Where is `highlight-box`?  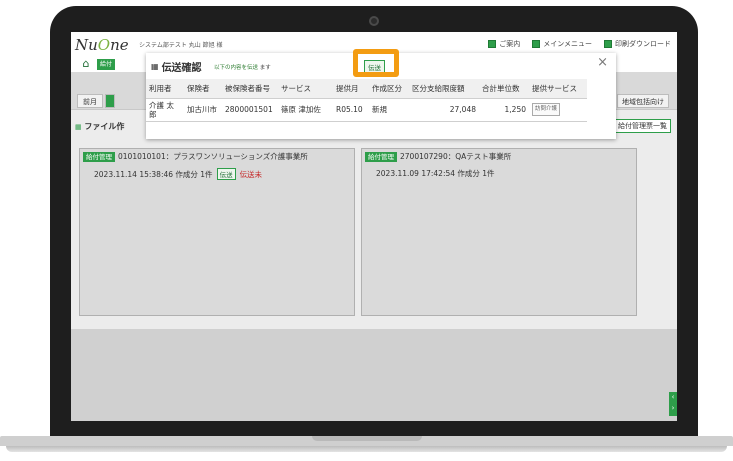 highlight-box is located at coordinates (376, 63).